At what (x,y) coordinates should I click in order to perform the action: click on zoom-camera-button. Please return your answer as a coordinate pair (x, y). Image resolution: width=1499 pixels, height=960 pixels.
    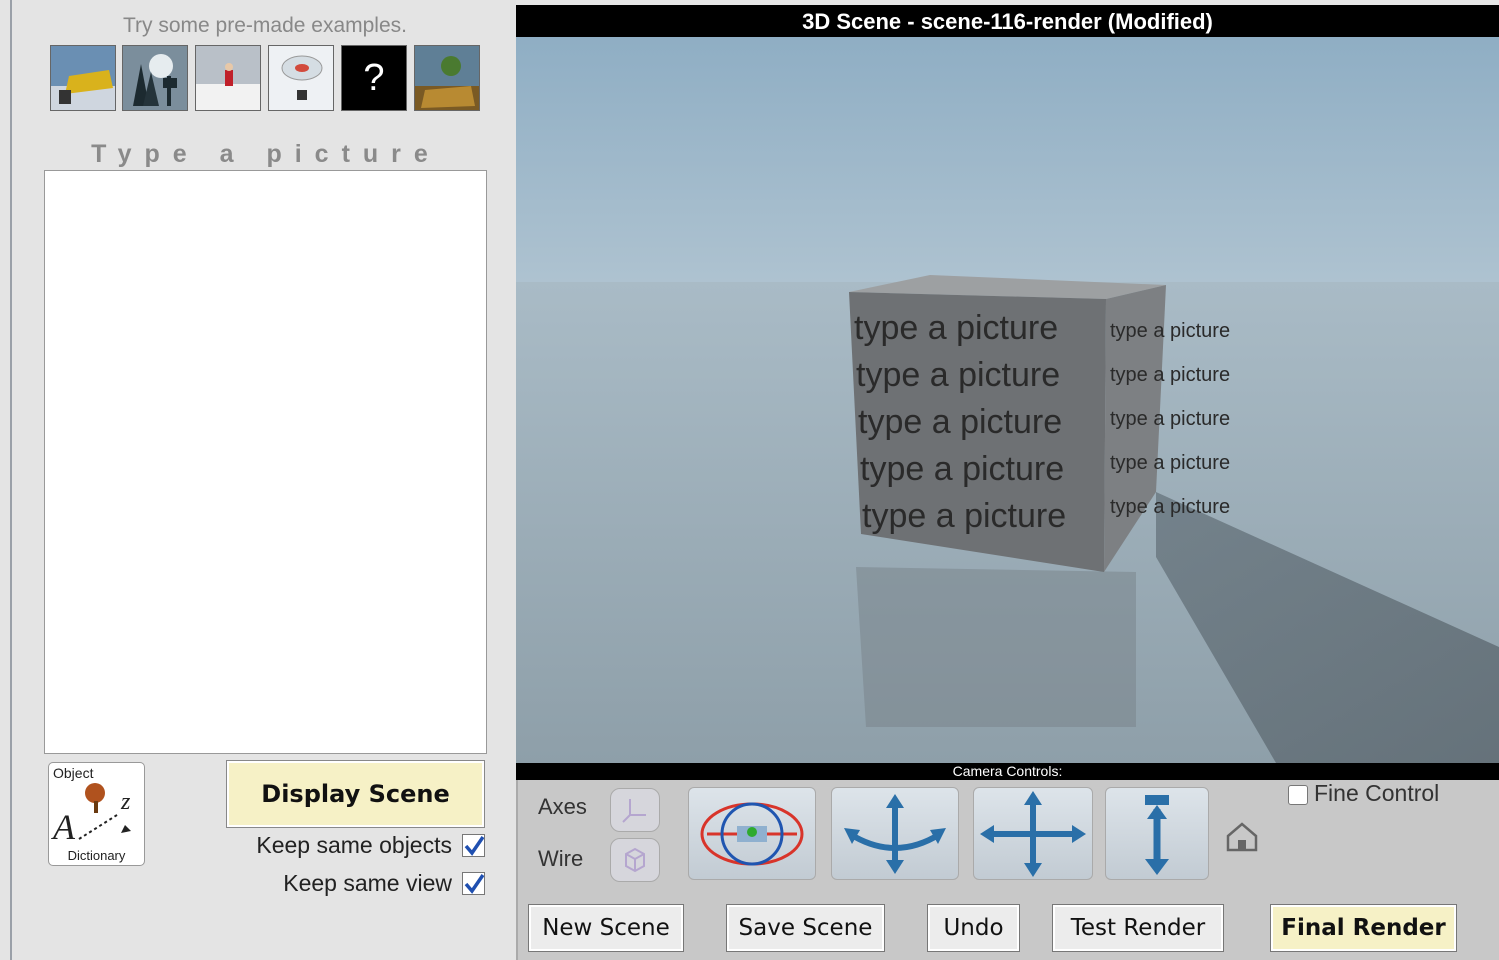
    Looking at the image, I should click on (1157, 833).